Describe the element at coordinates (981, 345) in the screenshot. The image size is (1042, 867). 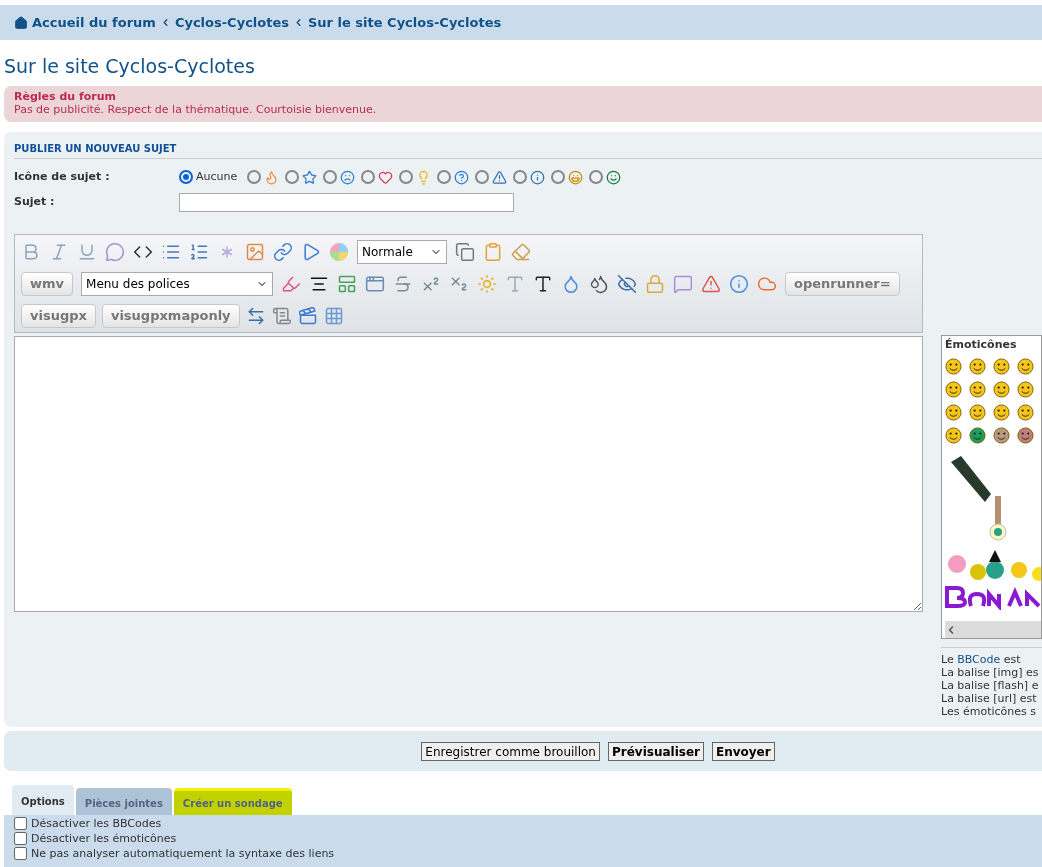
I see `smilies-title: Émoticônes` at that location.